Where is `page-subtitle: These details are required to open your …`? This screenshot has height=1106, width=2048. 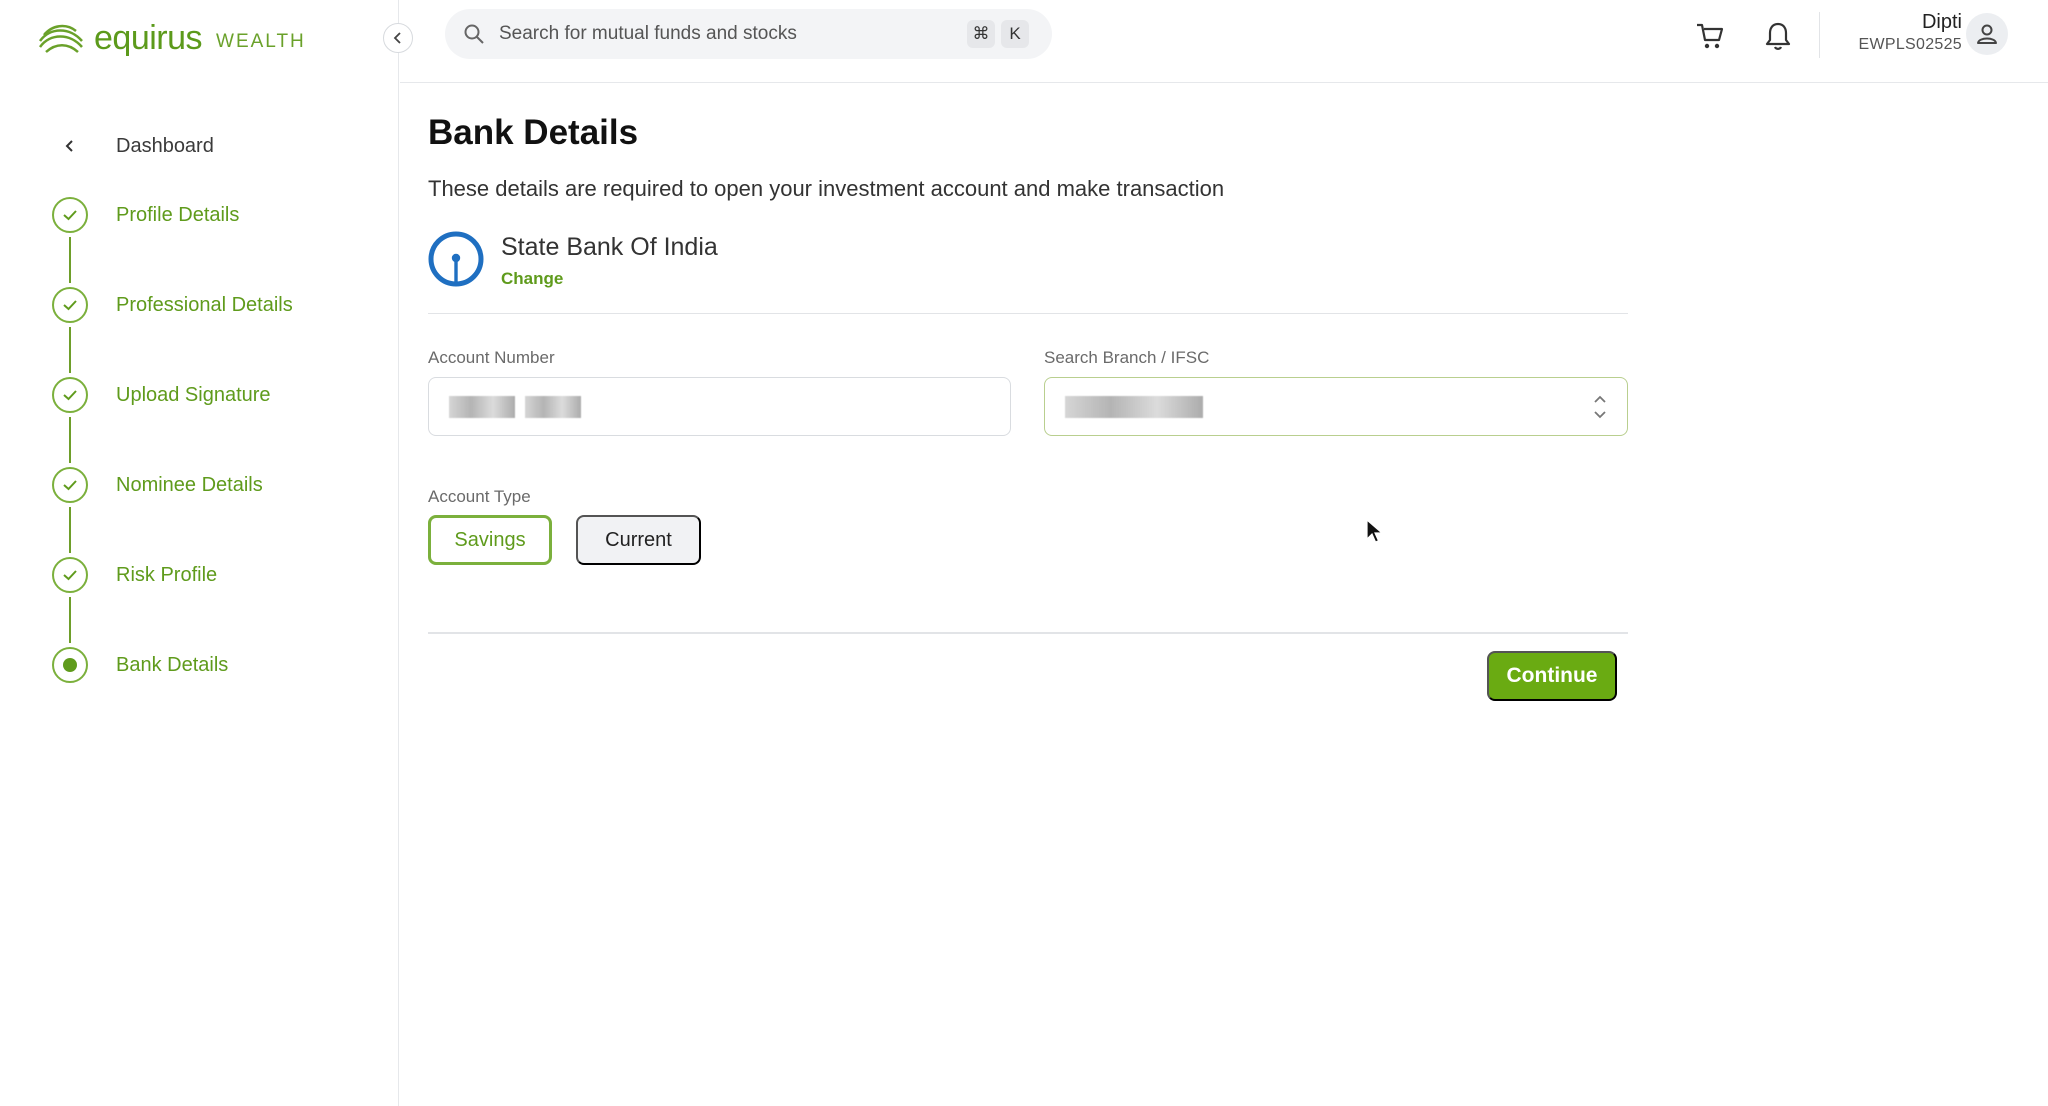
page-subtitle: These details are required to open your … is located at coordinates (826, 188).